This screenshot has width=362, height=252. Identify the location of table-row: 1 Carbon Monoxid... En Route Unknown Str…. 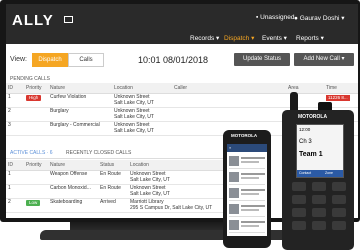
(121, 191).